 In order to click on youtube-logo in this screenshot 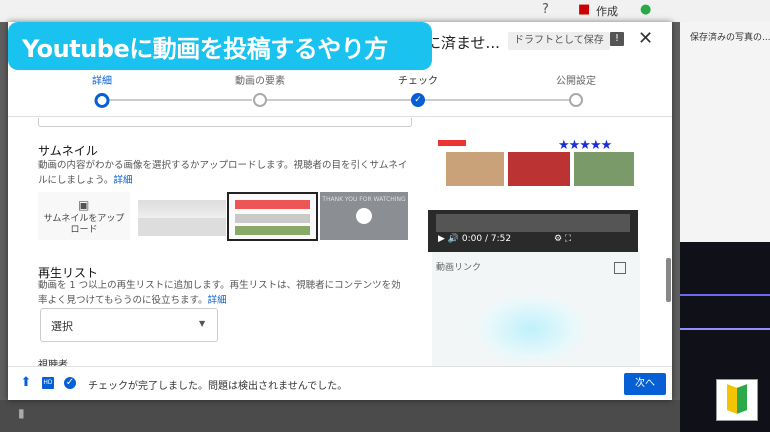, I will do `click(452, 143)`.